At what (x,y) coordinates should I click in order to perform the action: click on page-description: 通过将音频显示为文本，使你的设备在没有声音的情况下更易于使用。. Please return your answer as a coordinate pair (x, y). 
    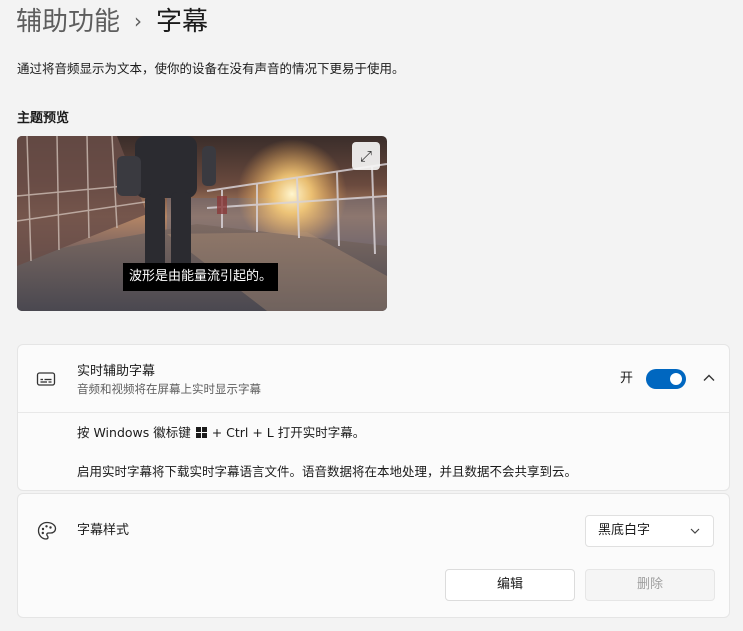
    Looking at the image, I should click on (211, 68).